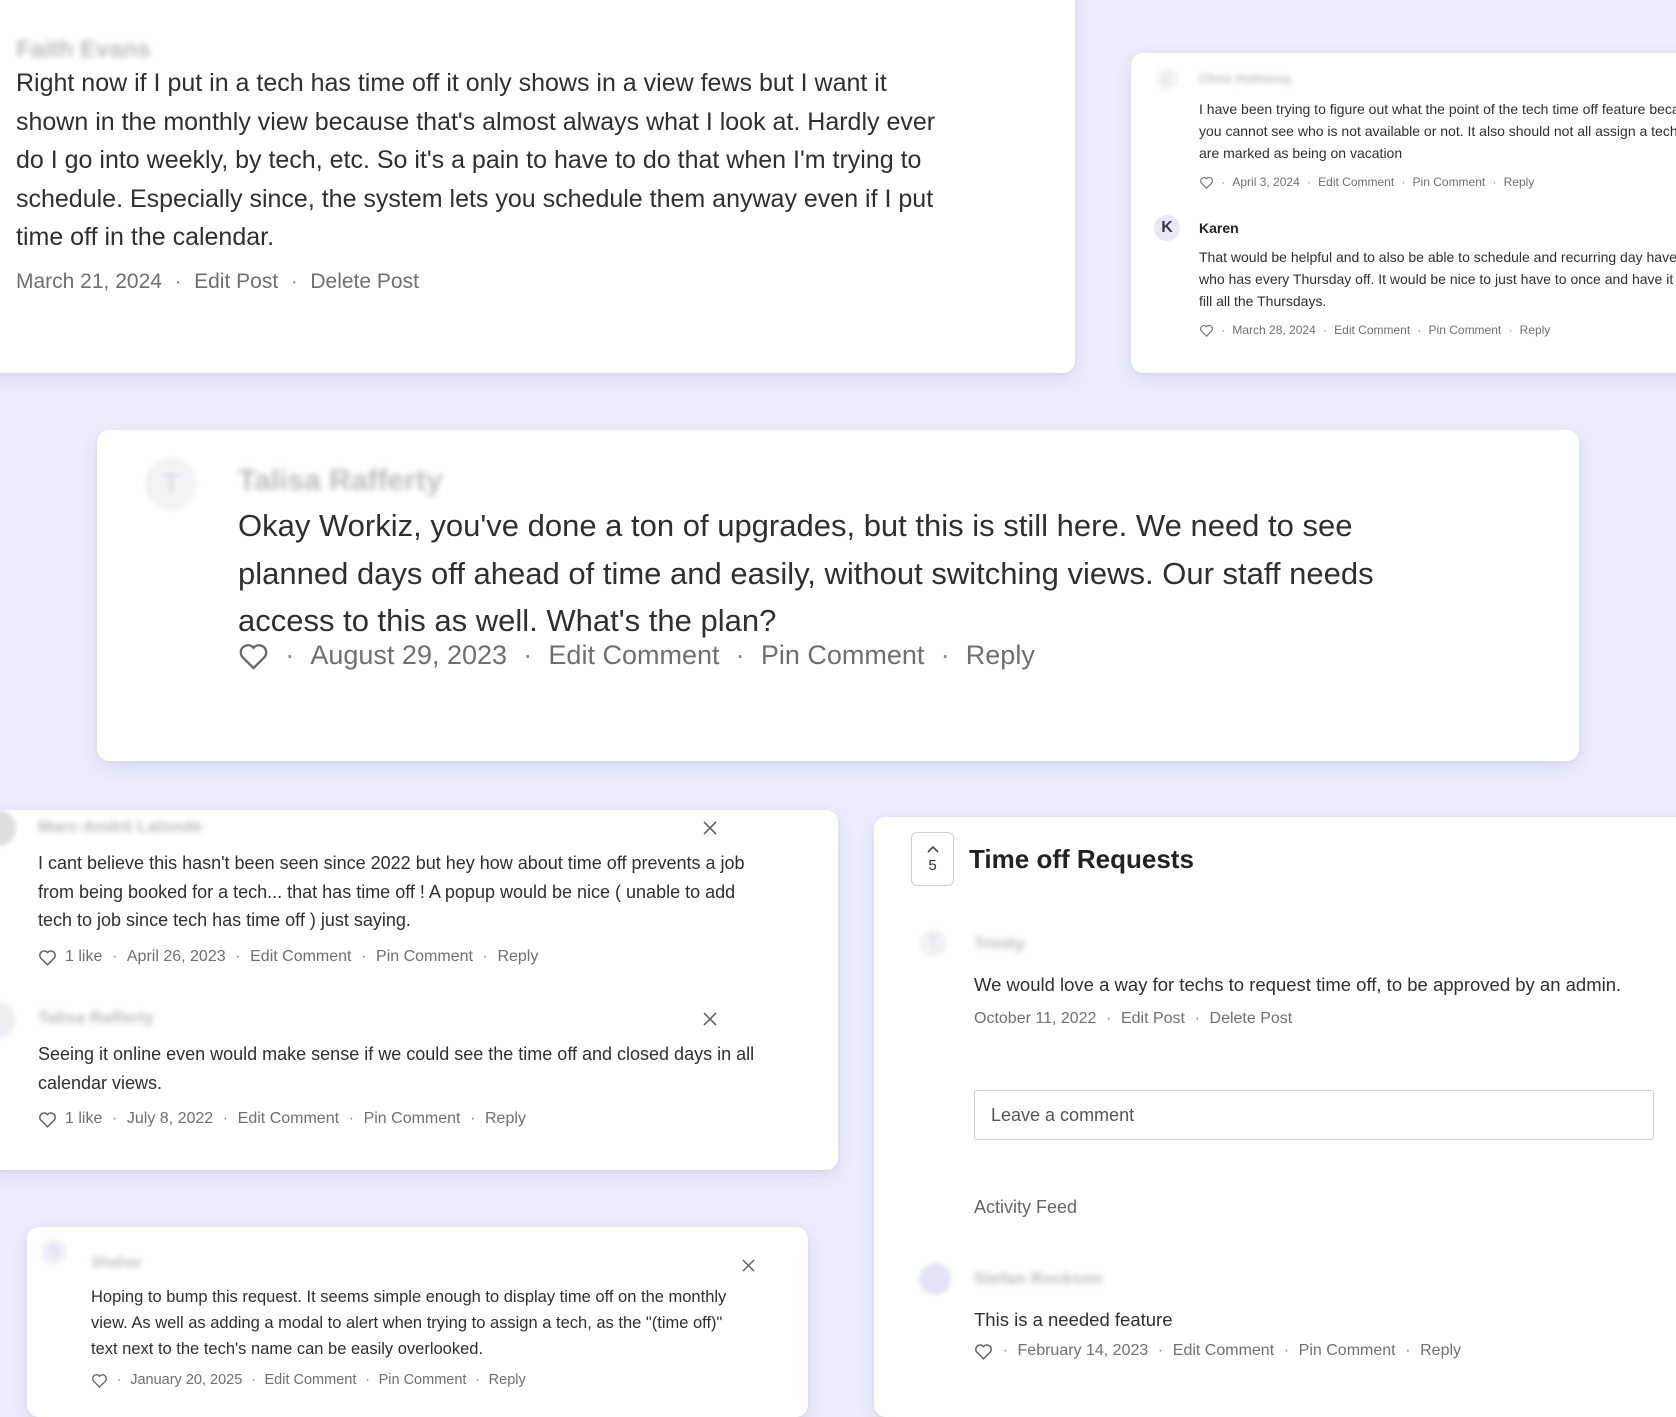  Describe the element at coordinates (120, 826) in the screenshot. I see `comment-author: Marc-André Lalonde` at that location.